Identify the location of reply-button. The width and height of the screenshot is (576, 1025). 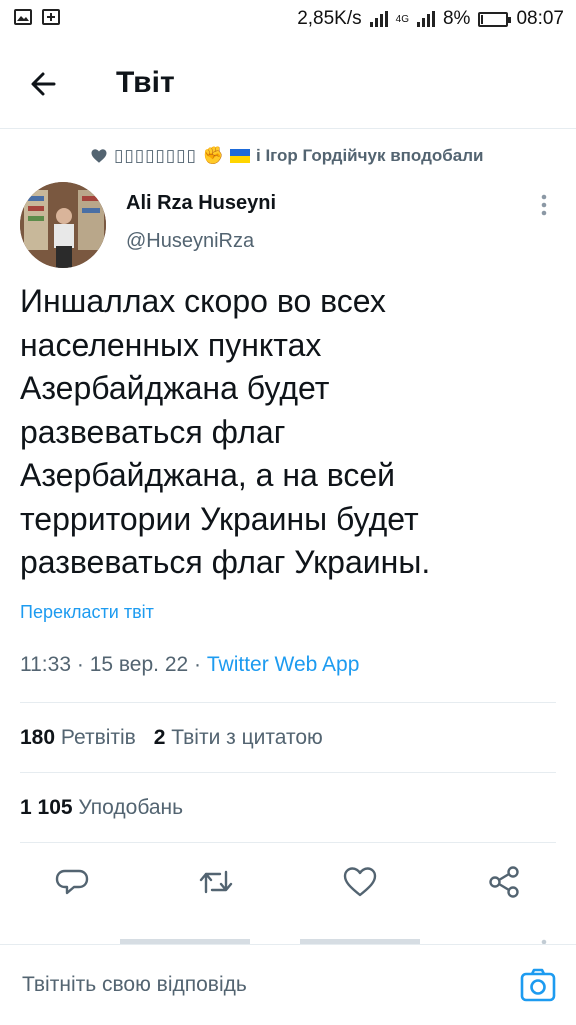
(72, 882).